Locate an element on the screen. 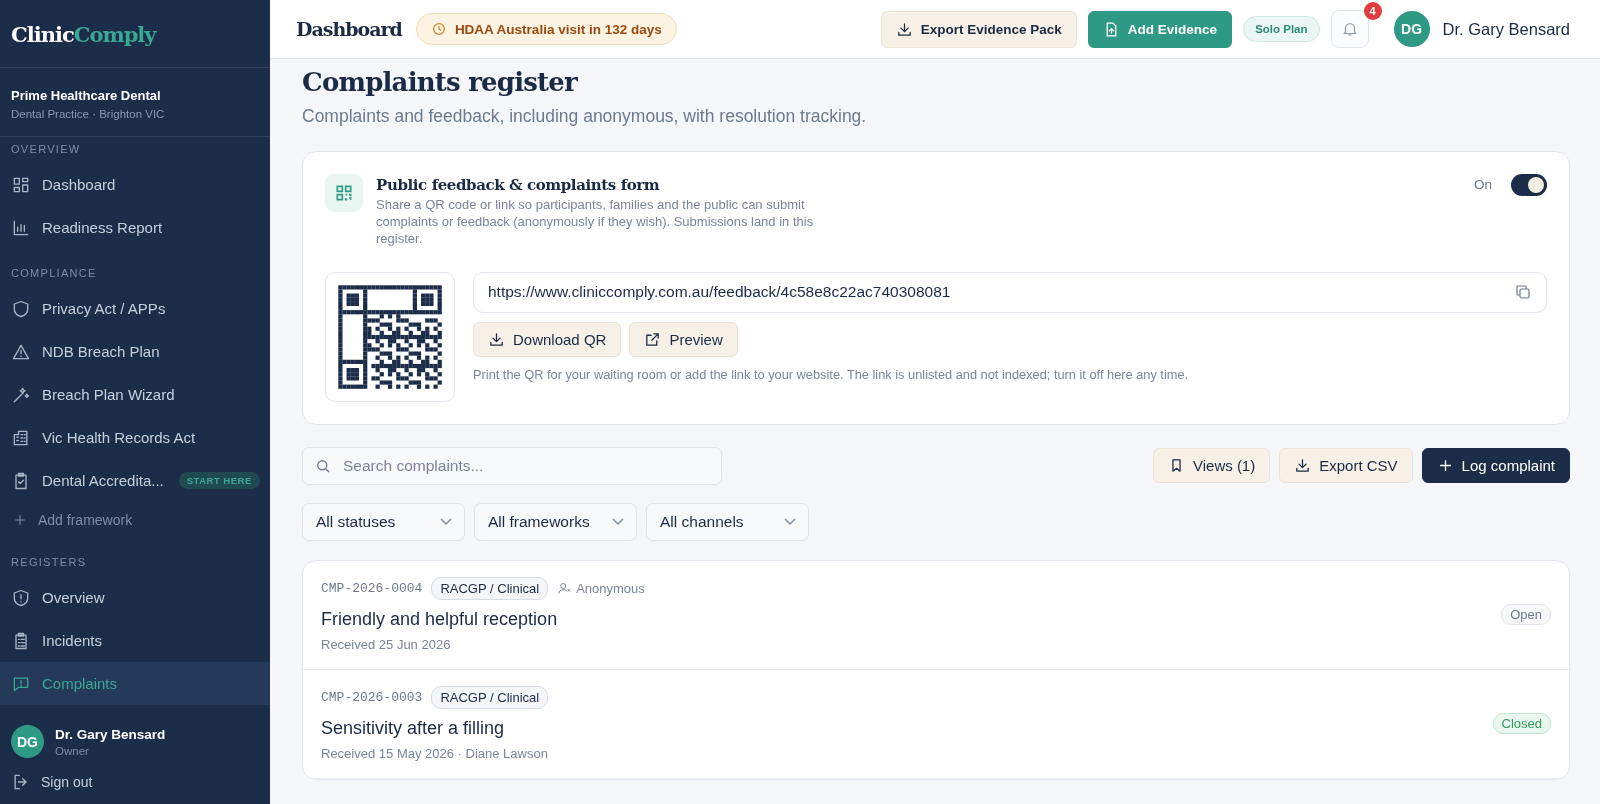 This screenshot has width=1600, height=804. page-heading: Dashboard is located at coordinates (349, 29).